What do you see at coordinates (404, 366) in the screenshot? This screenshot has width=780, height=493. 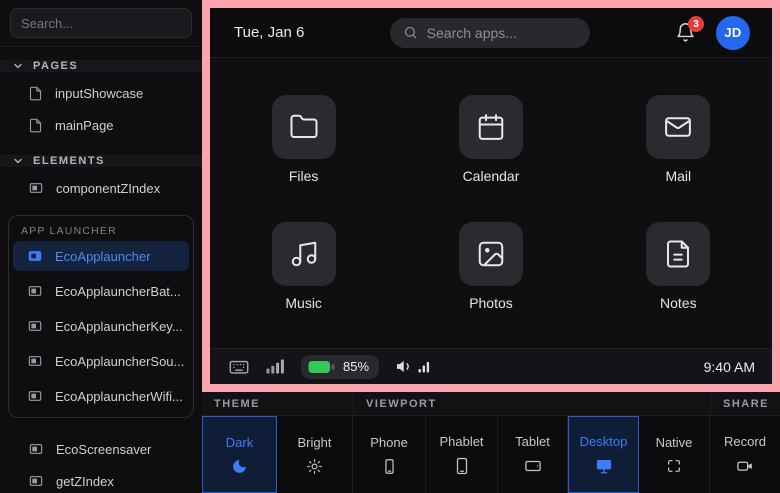 I see `volume-icon` at bounding box center [404, 366].